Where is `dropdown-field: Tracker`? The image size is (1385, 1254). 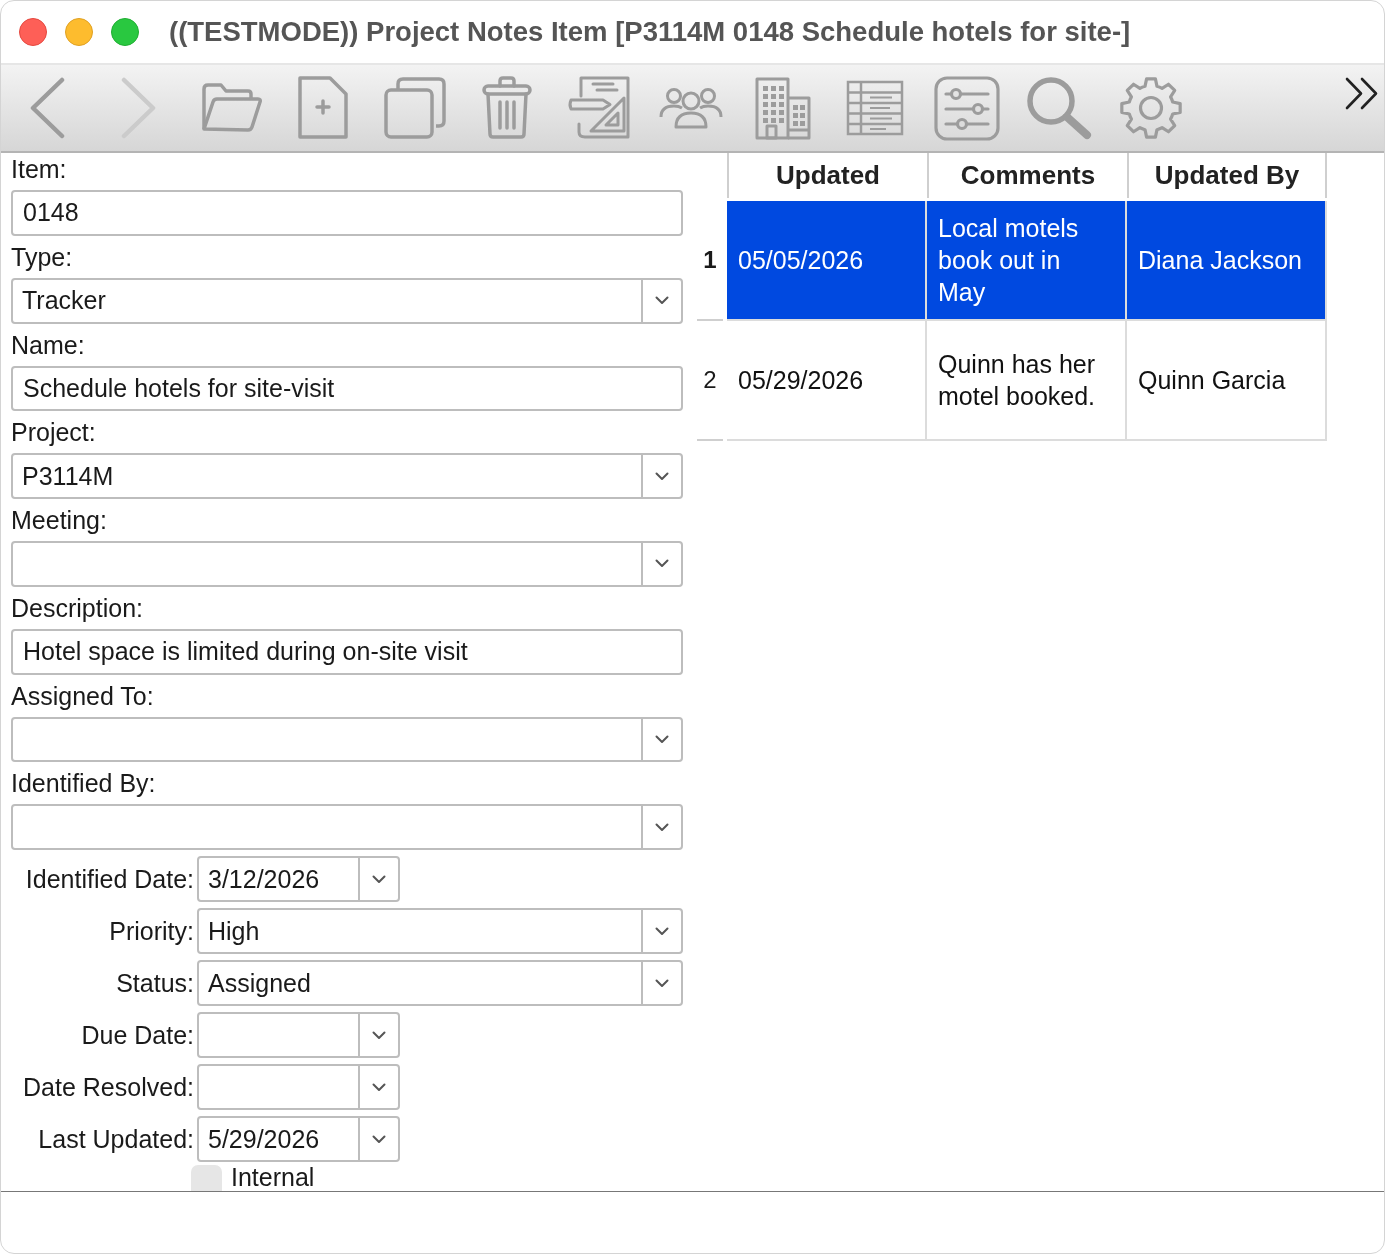
dropdown-field: Tracker is located at coordinates (347, 300).